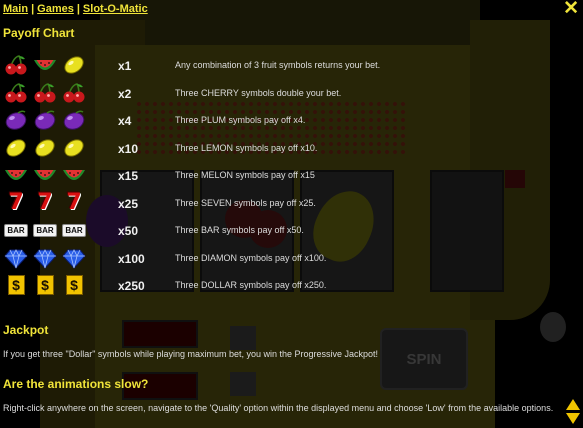 The width and height of the screenshot is (583, 428). Describe the element at coordinates (239, 230) in the screenshot. I see `payoff-description: Three BAR symbols pay off x50.` at that location.